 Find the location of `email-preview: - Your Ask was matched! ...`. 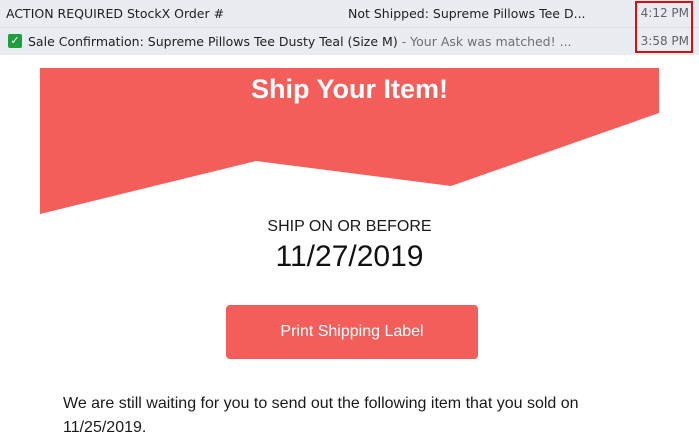

email-preview: - Your Ask was matched! ... is located at coordinates (484, 41).